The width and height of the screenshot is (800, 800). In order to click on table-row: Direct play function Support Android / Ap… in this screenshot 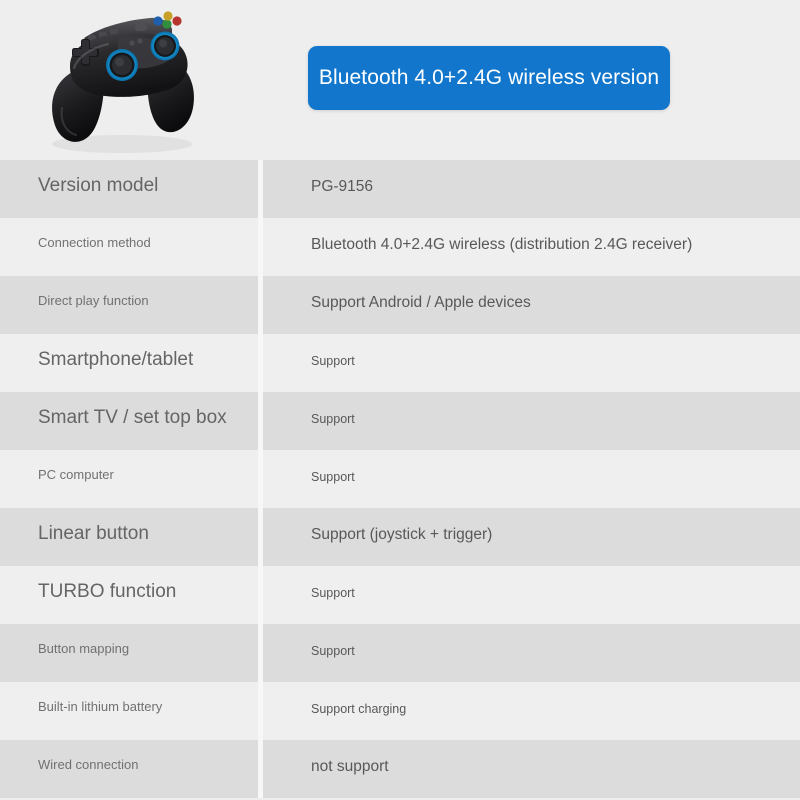, I will do `click(400, 305)`.